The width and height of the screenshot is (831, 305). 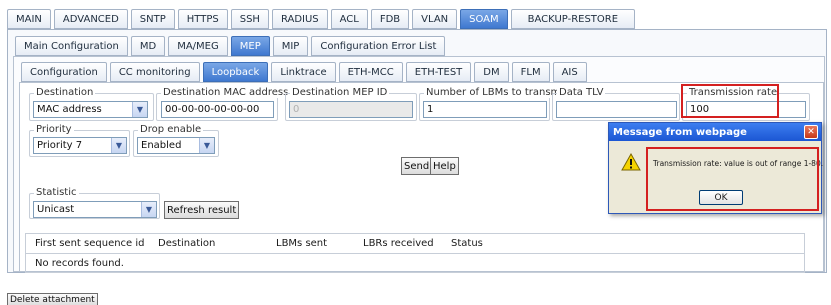 I want to click on col-first-sent-sequence-id: First sent sequence id, so click(x=90, y=243).